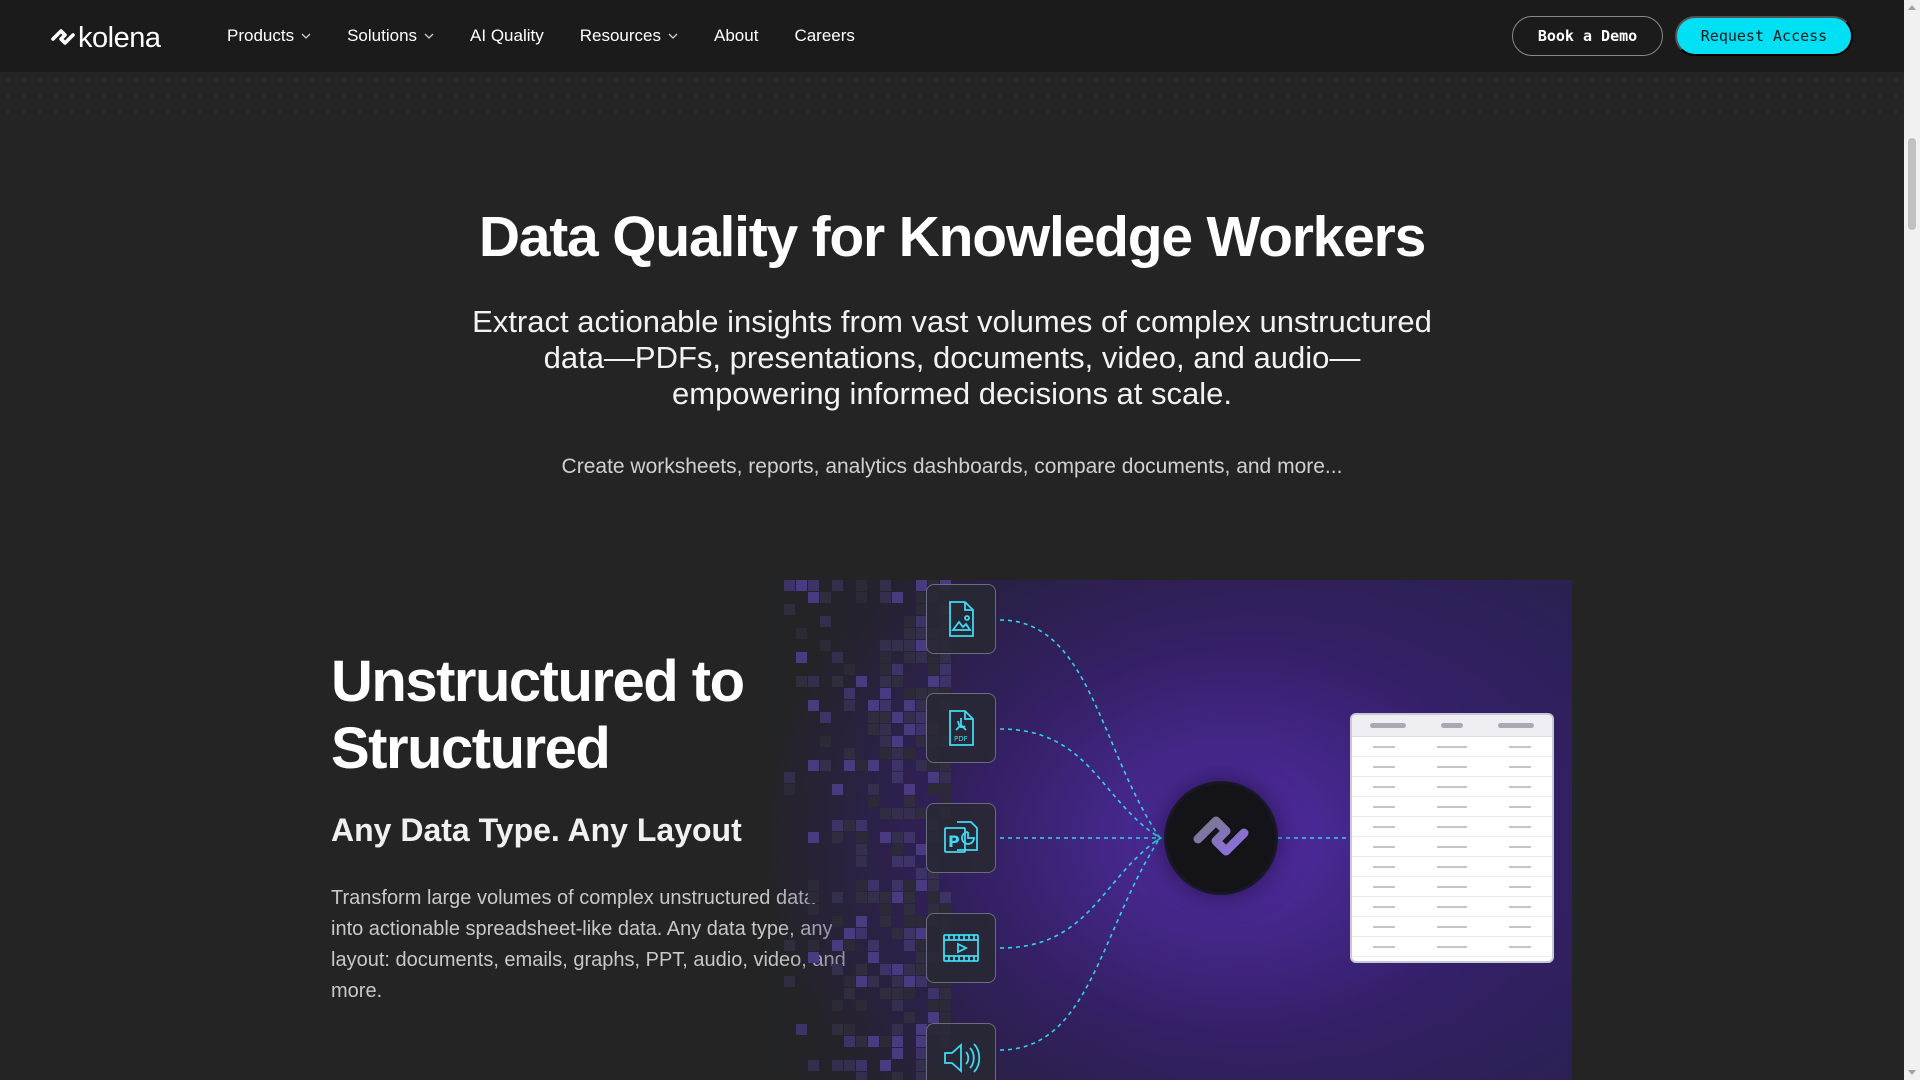 This screenshot has width=1920, height=1080. Describe the element at coordinates (620, 35) in the screenshot. I see `nav-item-label: Resources` at that location.